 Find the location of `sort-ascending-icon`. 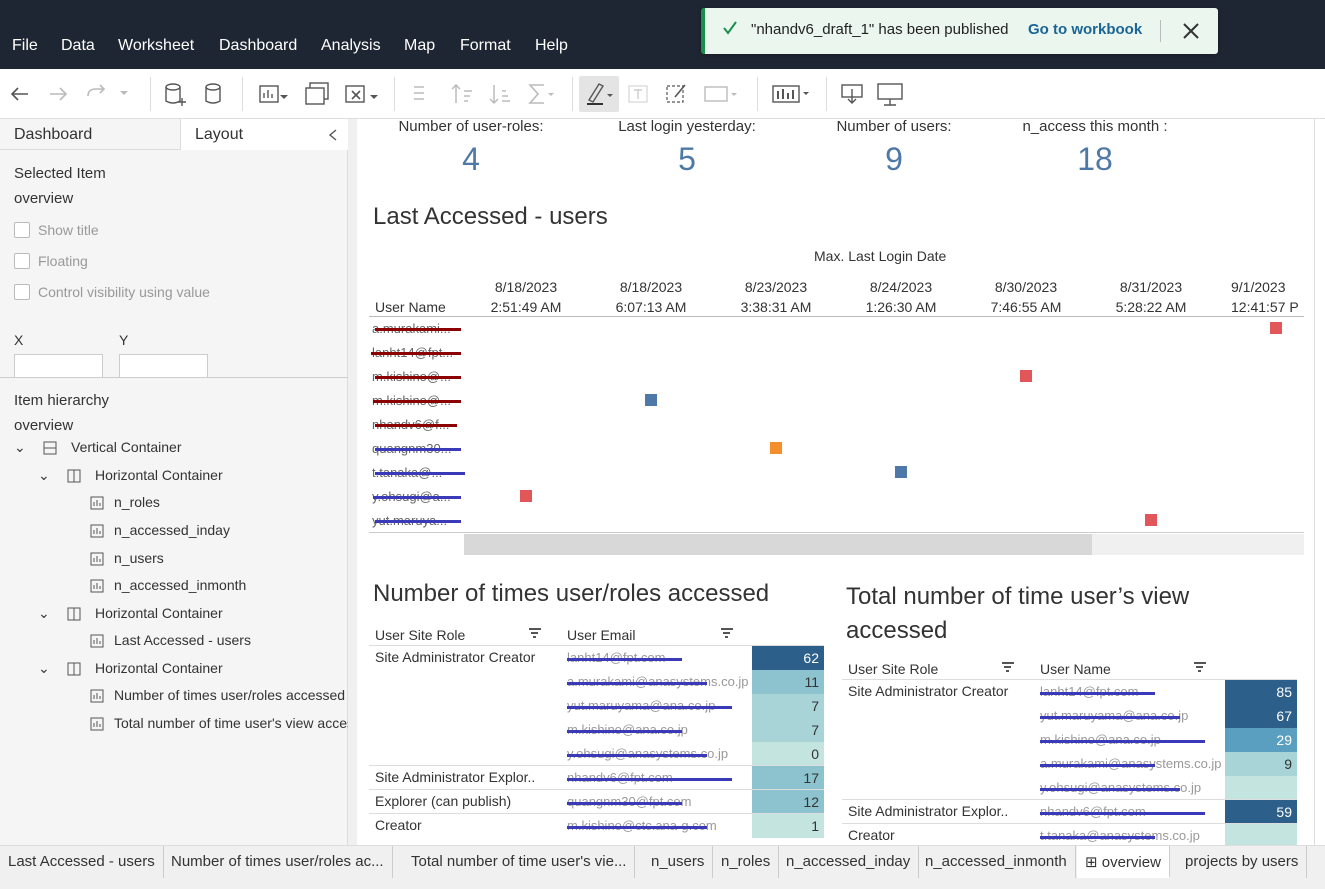

sort-ascending-icon is located at coordinates (462, 94).